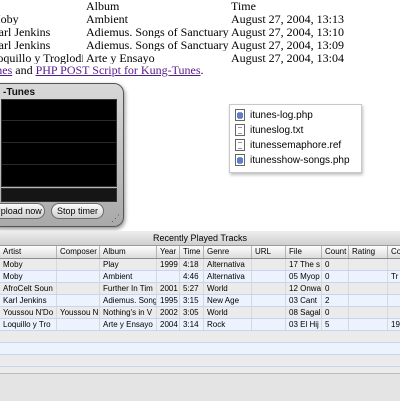 The image size is (400, 401). I want to click on cell-album: Further In Tim, so click(128, 288).